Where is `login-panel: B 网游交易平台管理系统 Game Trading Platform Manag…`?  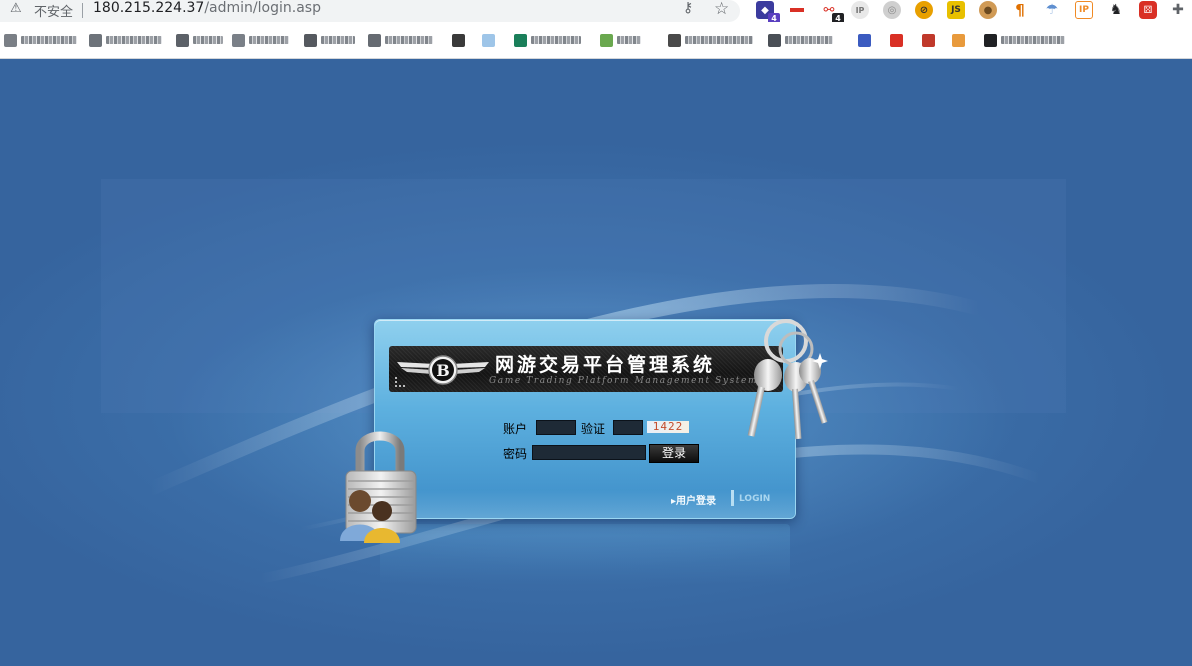
login-panel: B 网游交易平台管理系统 Game Trading Platform Manag… is located at coordinates (585, 419).